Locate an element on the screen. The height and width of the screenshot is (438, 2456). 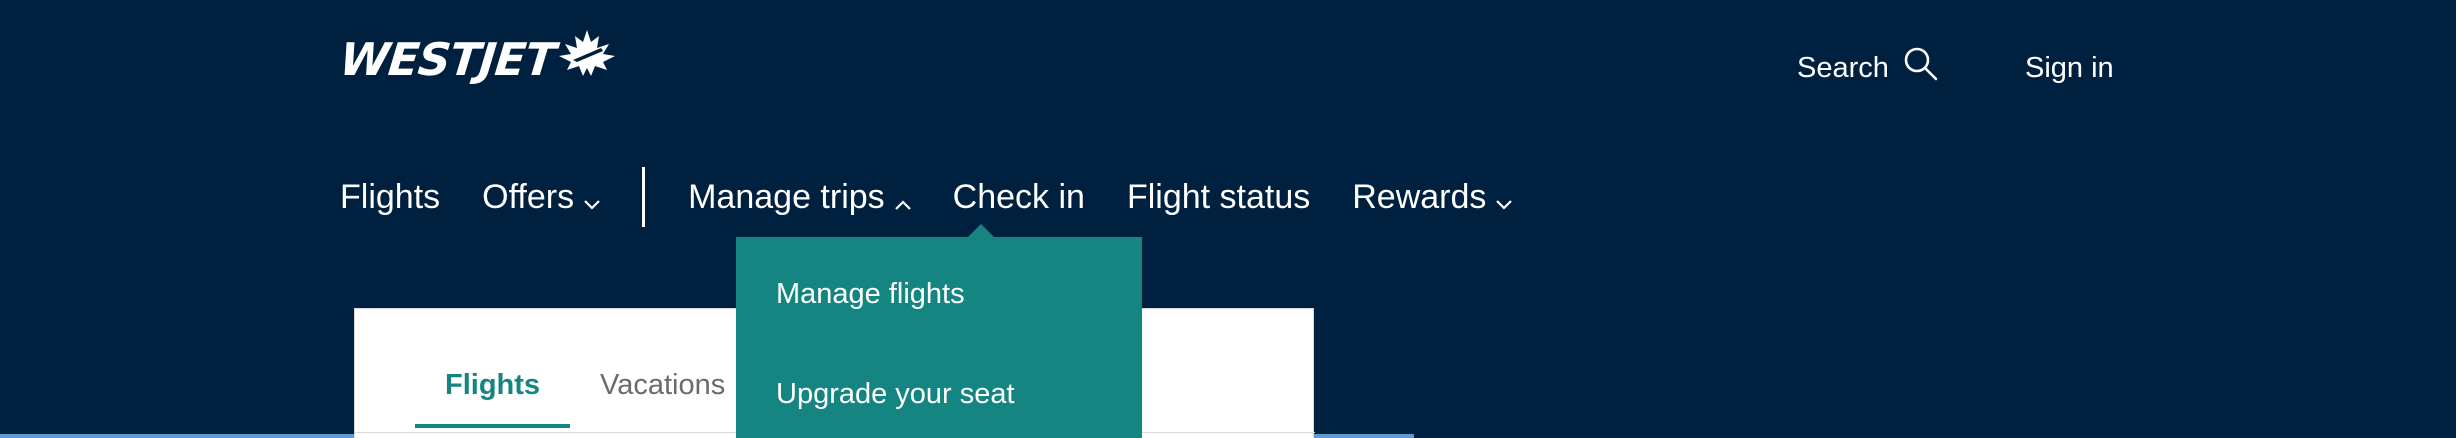
nav-rewards: Rewards is located at coordinates (1432, 197).